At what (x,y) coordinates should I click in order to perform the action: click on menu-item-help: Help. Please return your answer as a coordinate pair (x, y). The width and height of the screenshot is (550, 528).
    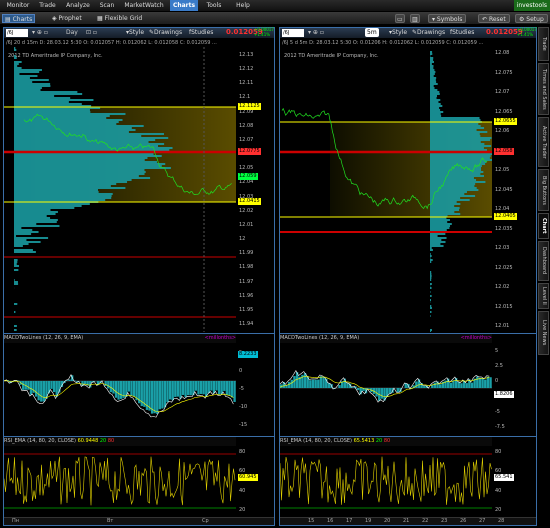
    Looking at the image, I should click on (243, 5).